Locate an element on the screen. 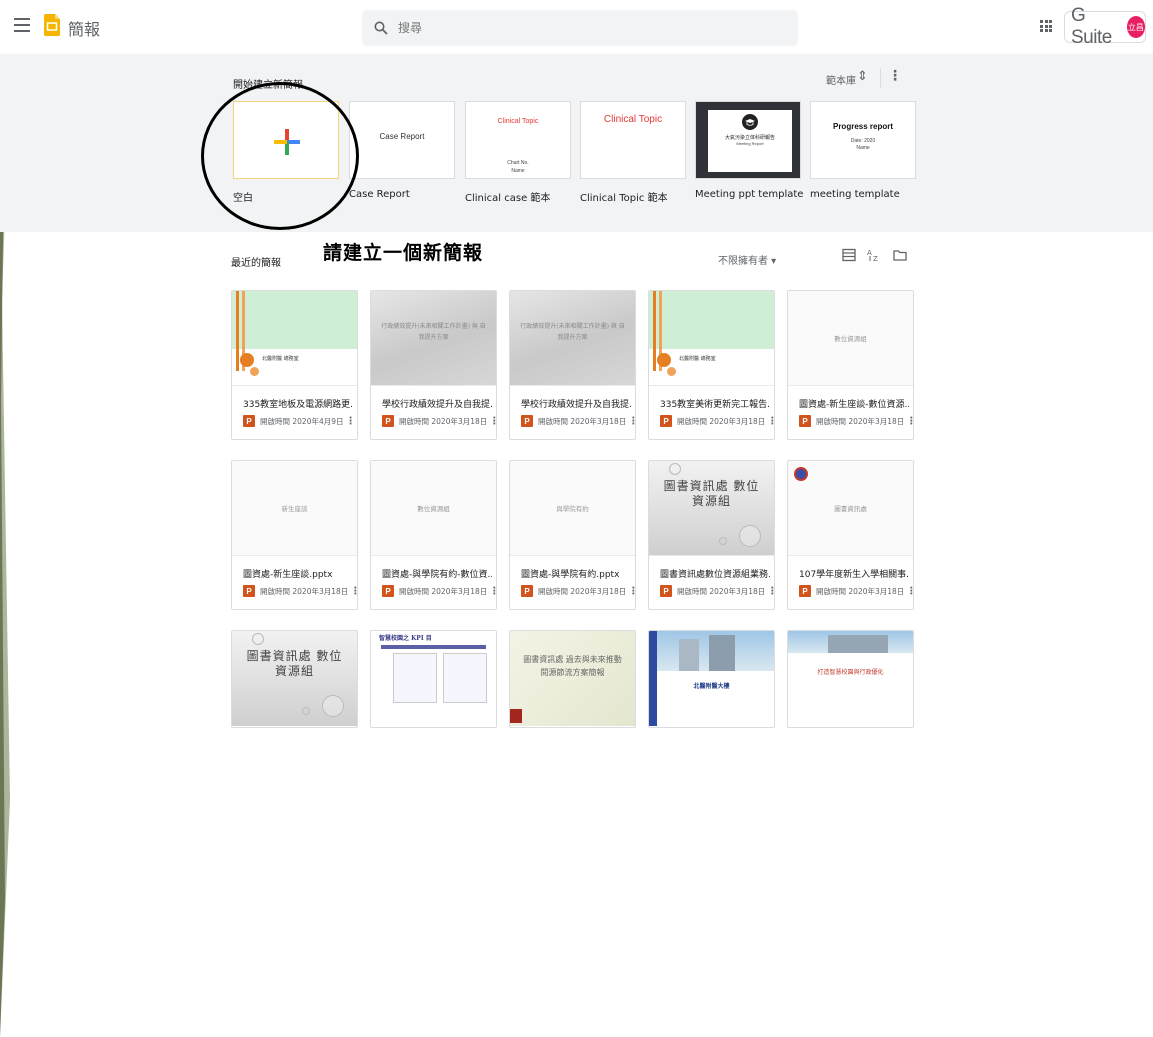  owner-filter-dropdown: 不限擁有者 ▾ is located at coordinates (747, 259).